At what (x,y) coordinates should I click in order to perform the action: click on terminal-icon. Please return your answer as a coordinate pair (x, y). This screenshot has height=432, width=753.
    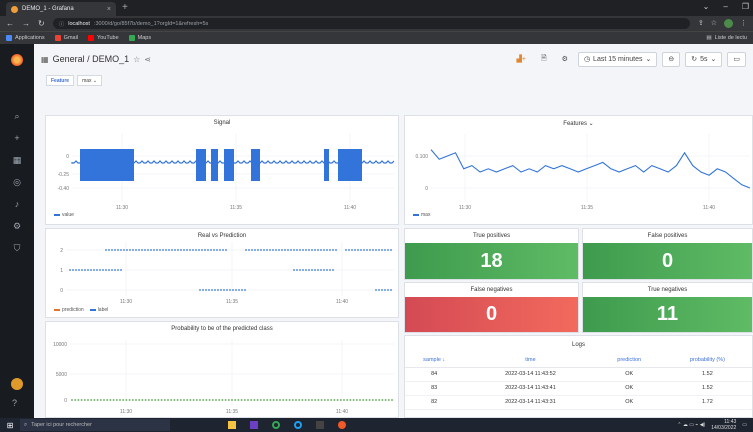
    Looking at the image, I should click on (320, 425).